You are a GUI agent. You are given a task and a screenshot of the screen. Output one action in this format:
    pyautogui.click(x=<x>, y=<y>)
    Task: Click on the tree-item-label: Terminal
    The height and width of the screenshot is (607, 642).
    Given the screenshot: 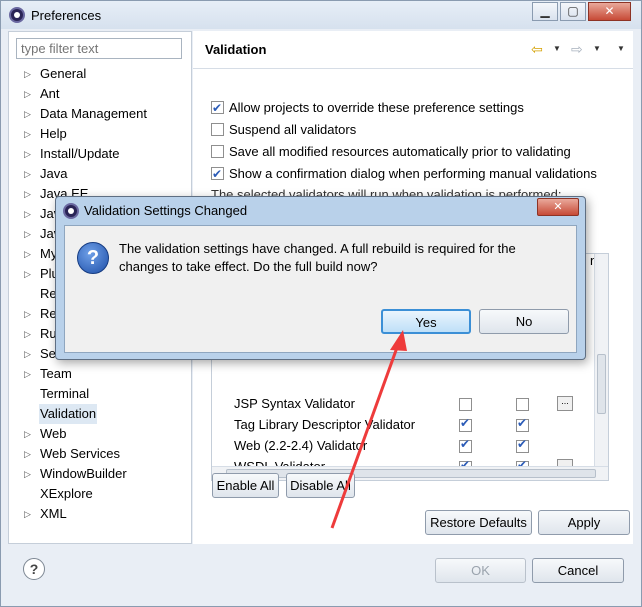 What is the action you would take?
    pyautogui.click(x=65, y=393)
    